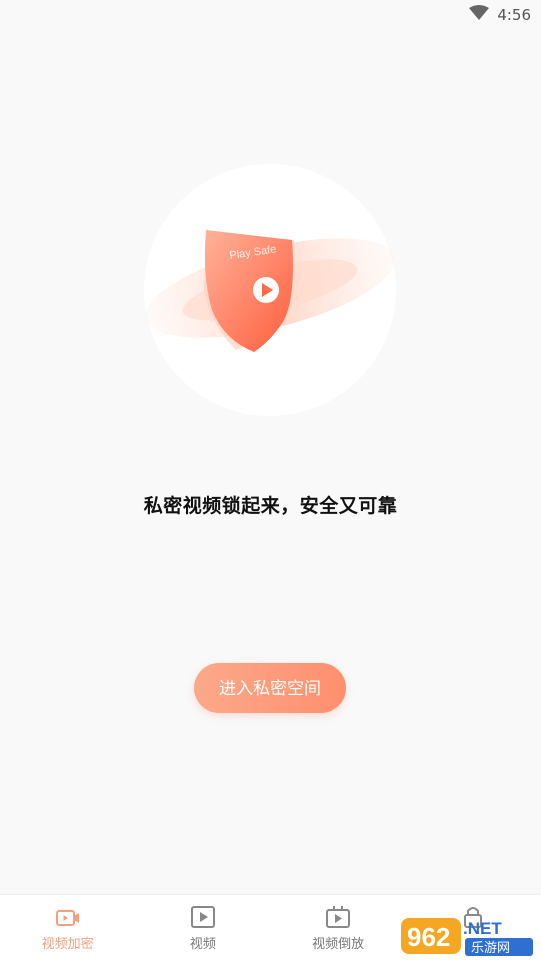 Image resolution: width=541 pixels, height=962 pixels. What do you see at coordinates (67, 944) in the screenshot?
I see `tab-label: 视频加密` at bounding box center [67, 944].